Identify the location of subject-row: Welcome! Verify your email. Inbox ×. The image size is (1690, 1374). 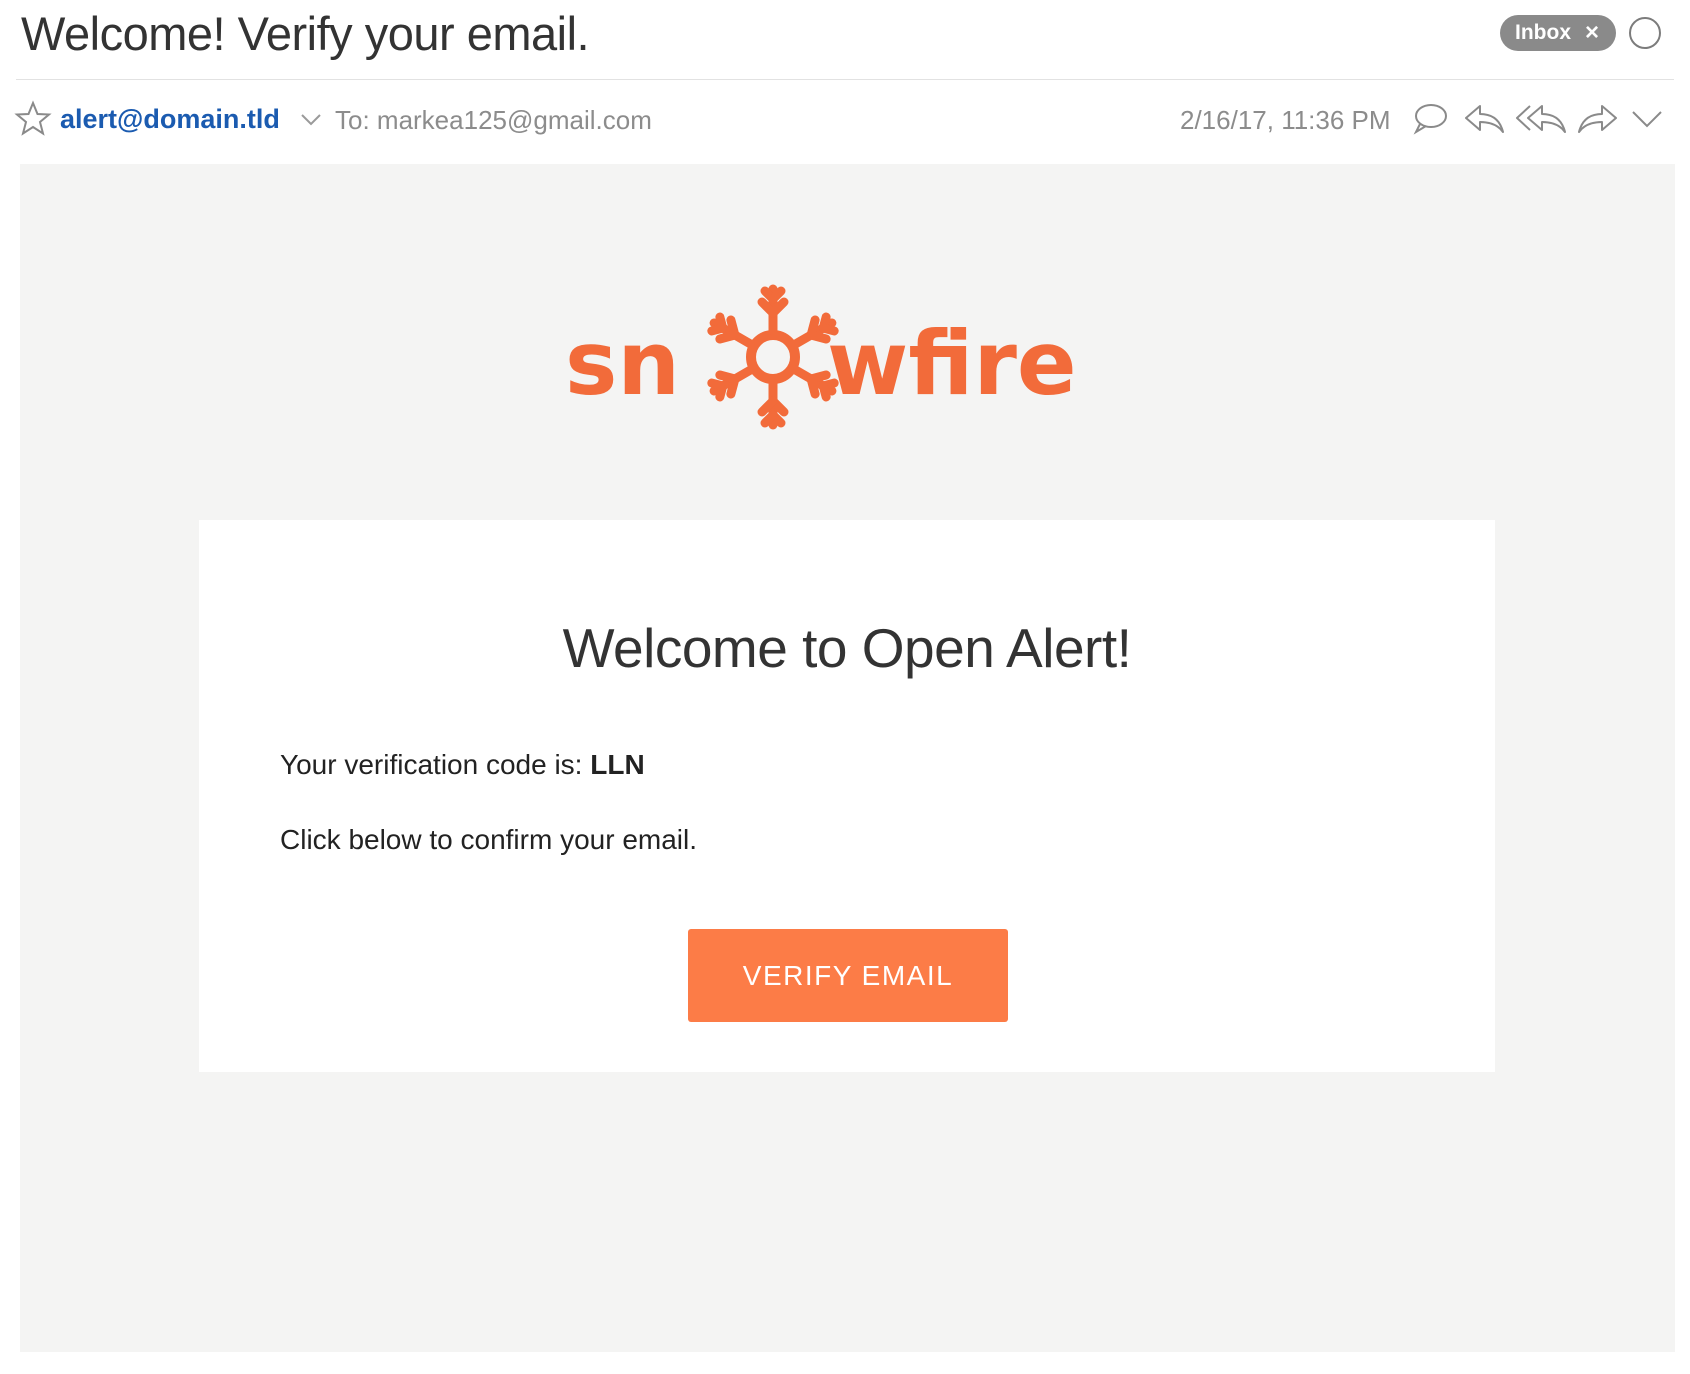
(845, 40).